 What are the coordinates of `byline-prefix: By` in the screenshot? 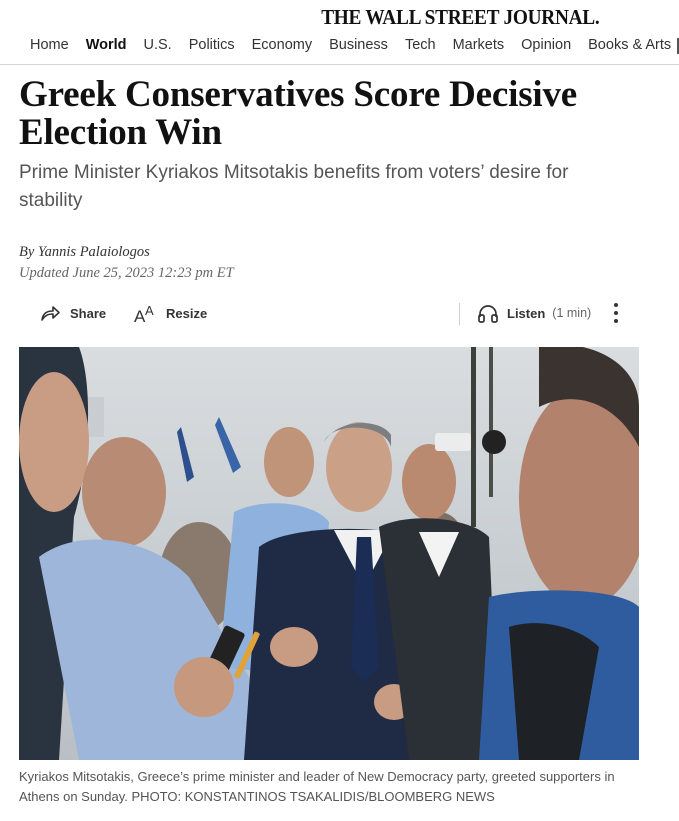 It's located at (27, 252).